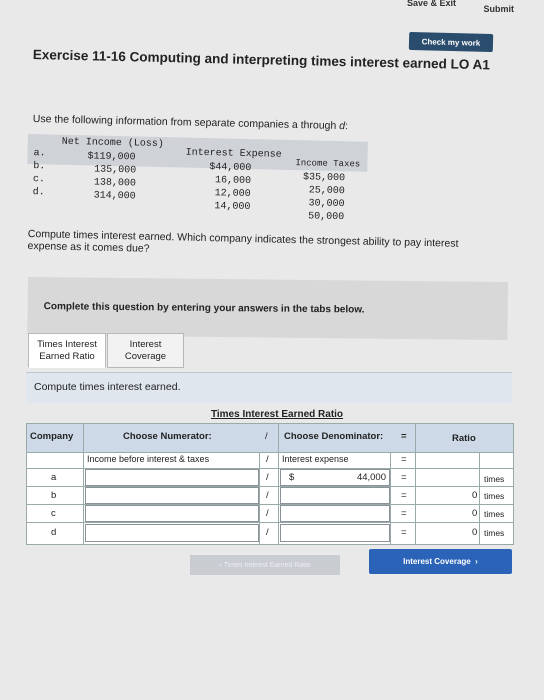  What do you see at coordinates (232, 207) in the screenshot?
I see `interest-value: 14,000` at bounding box center [232, 207].